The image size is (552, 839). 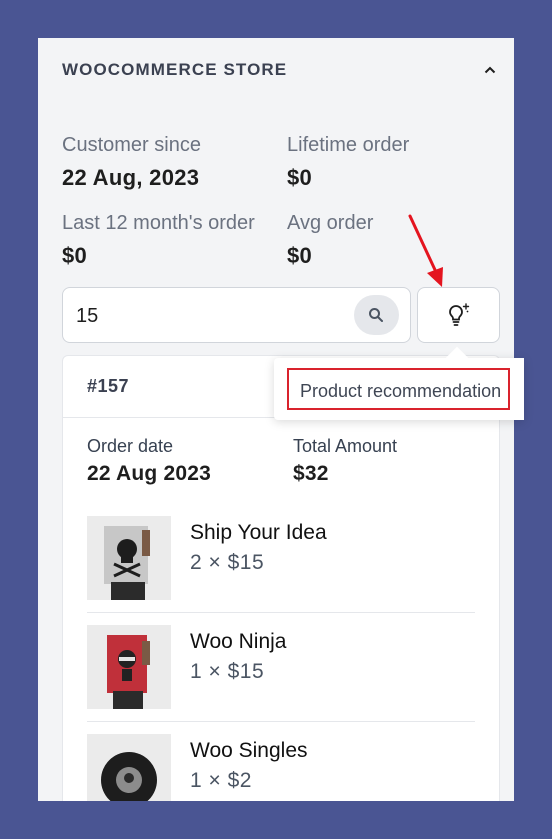 What do you see at coordinates (158, 223) in the screenshot?
I see `stat-label: Last 12 month's order` at bounding box center [158, 223].